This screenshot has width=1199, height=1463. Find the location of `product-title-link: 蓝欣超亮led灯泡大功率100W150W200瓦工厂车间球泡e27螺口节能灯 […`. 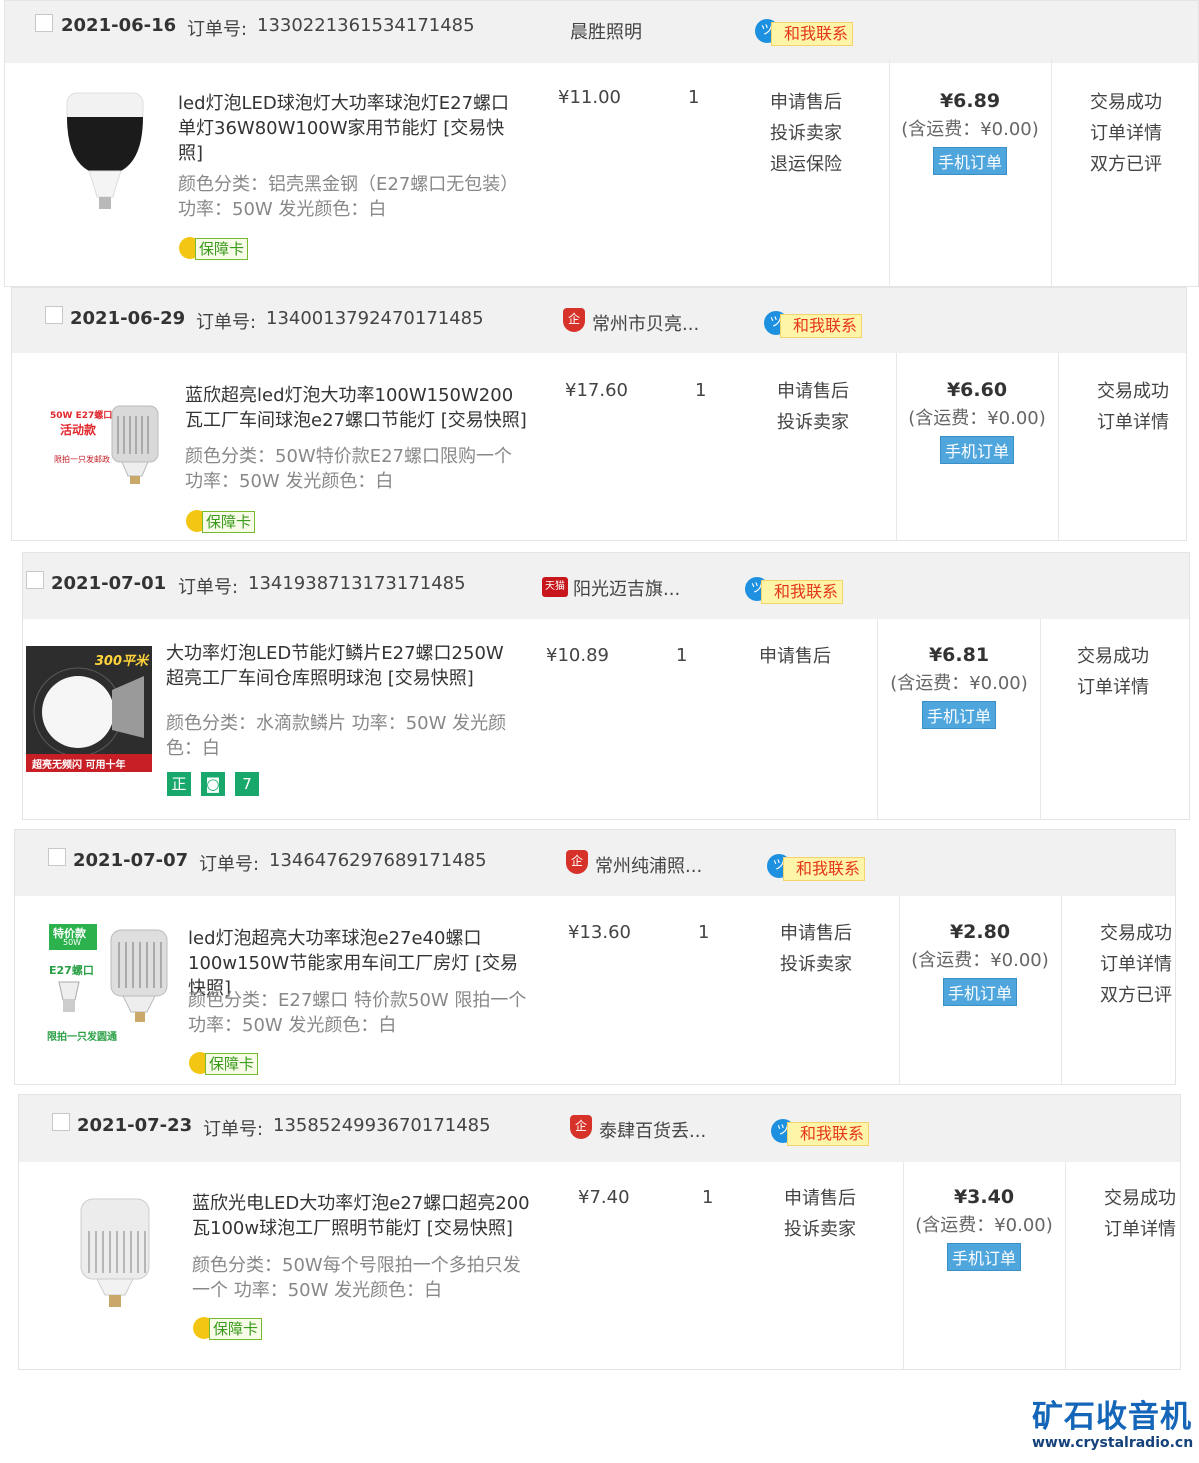

product-title-link: 蓝欣超亮led灯泡大功率100W150W200瓦工厂车间球泡e27螺口节能灯 [… is located at coordinates (357, 408).